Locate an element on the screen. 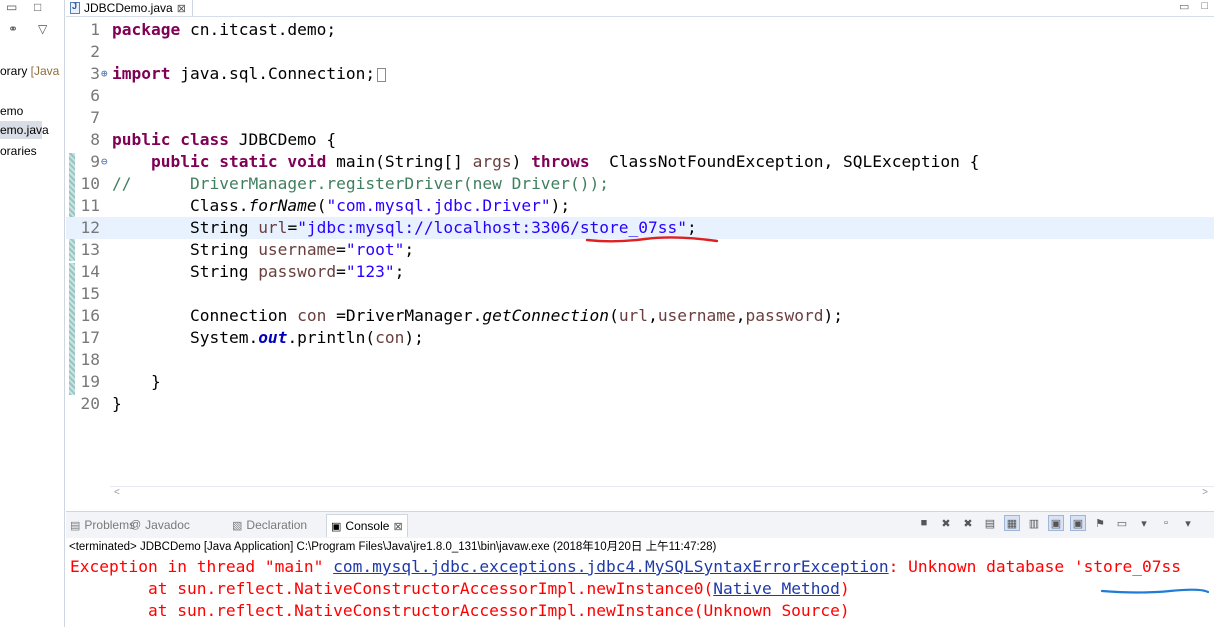  line-number: 20 is located at coordinates (90, 403).